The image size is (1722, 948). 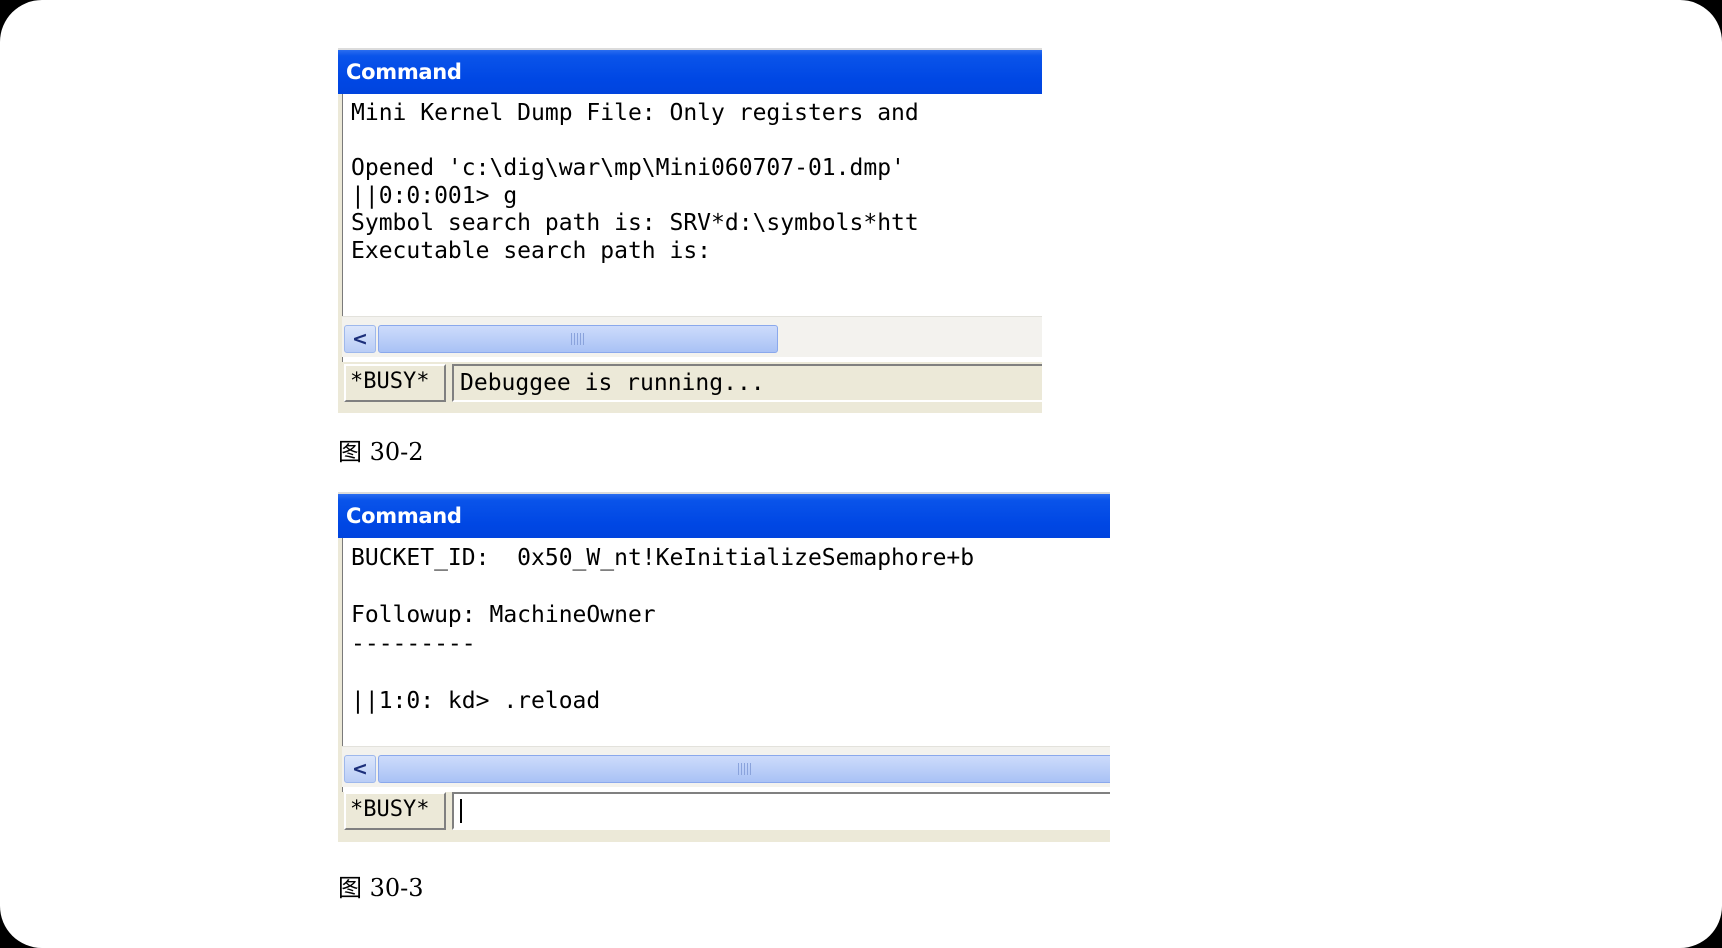 What do you see at coordinates (434, 195) in the screenshot?
I see `output-line: ||0:0:001> g` at bounding box center [434, 195].